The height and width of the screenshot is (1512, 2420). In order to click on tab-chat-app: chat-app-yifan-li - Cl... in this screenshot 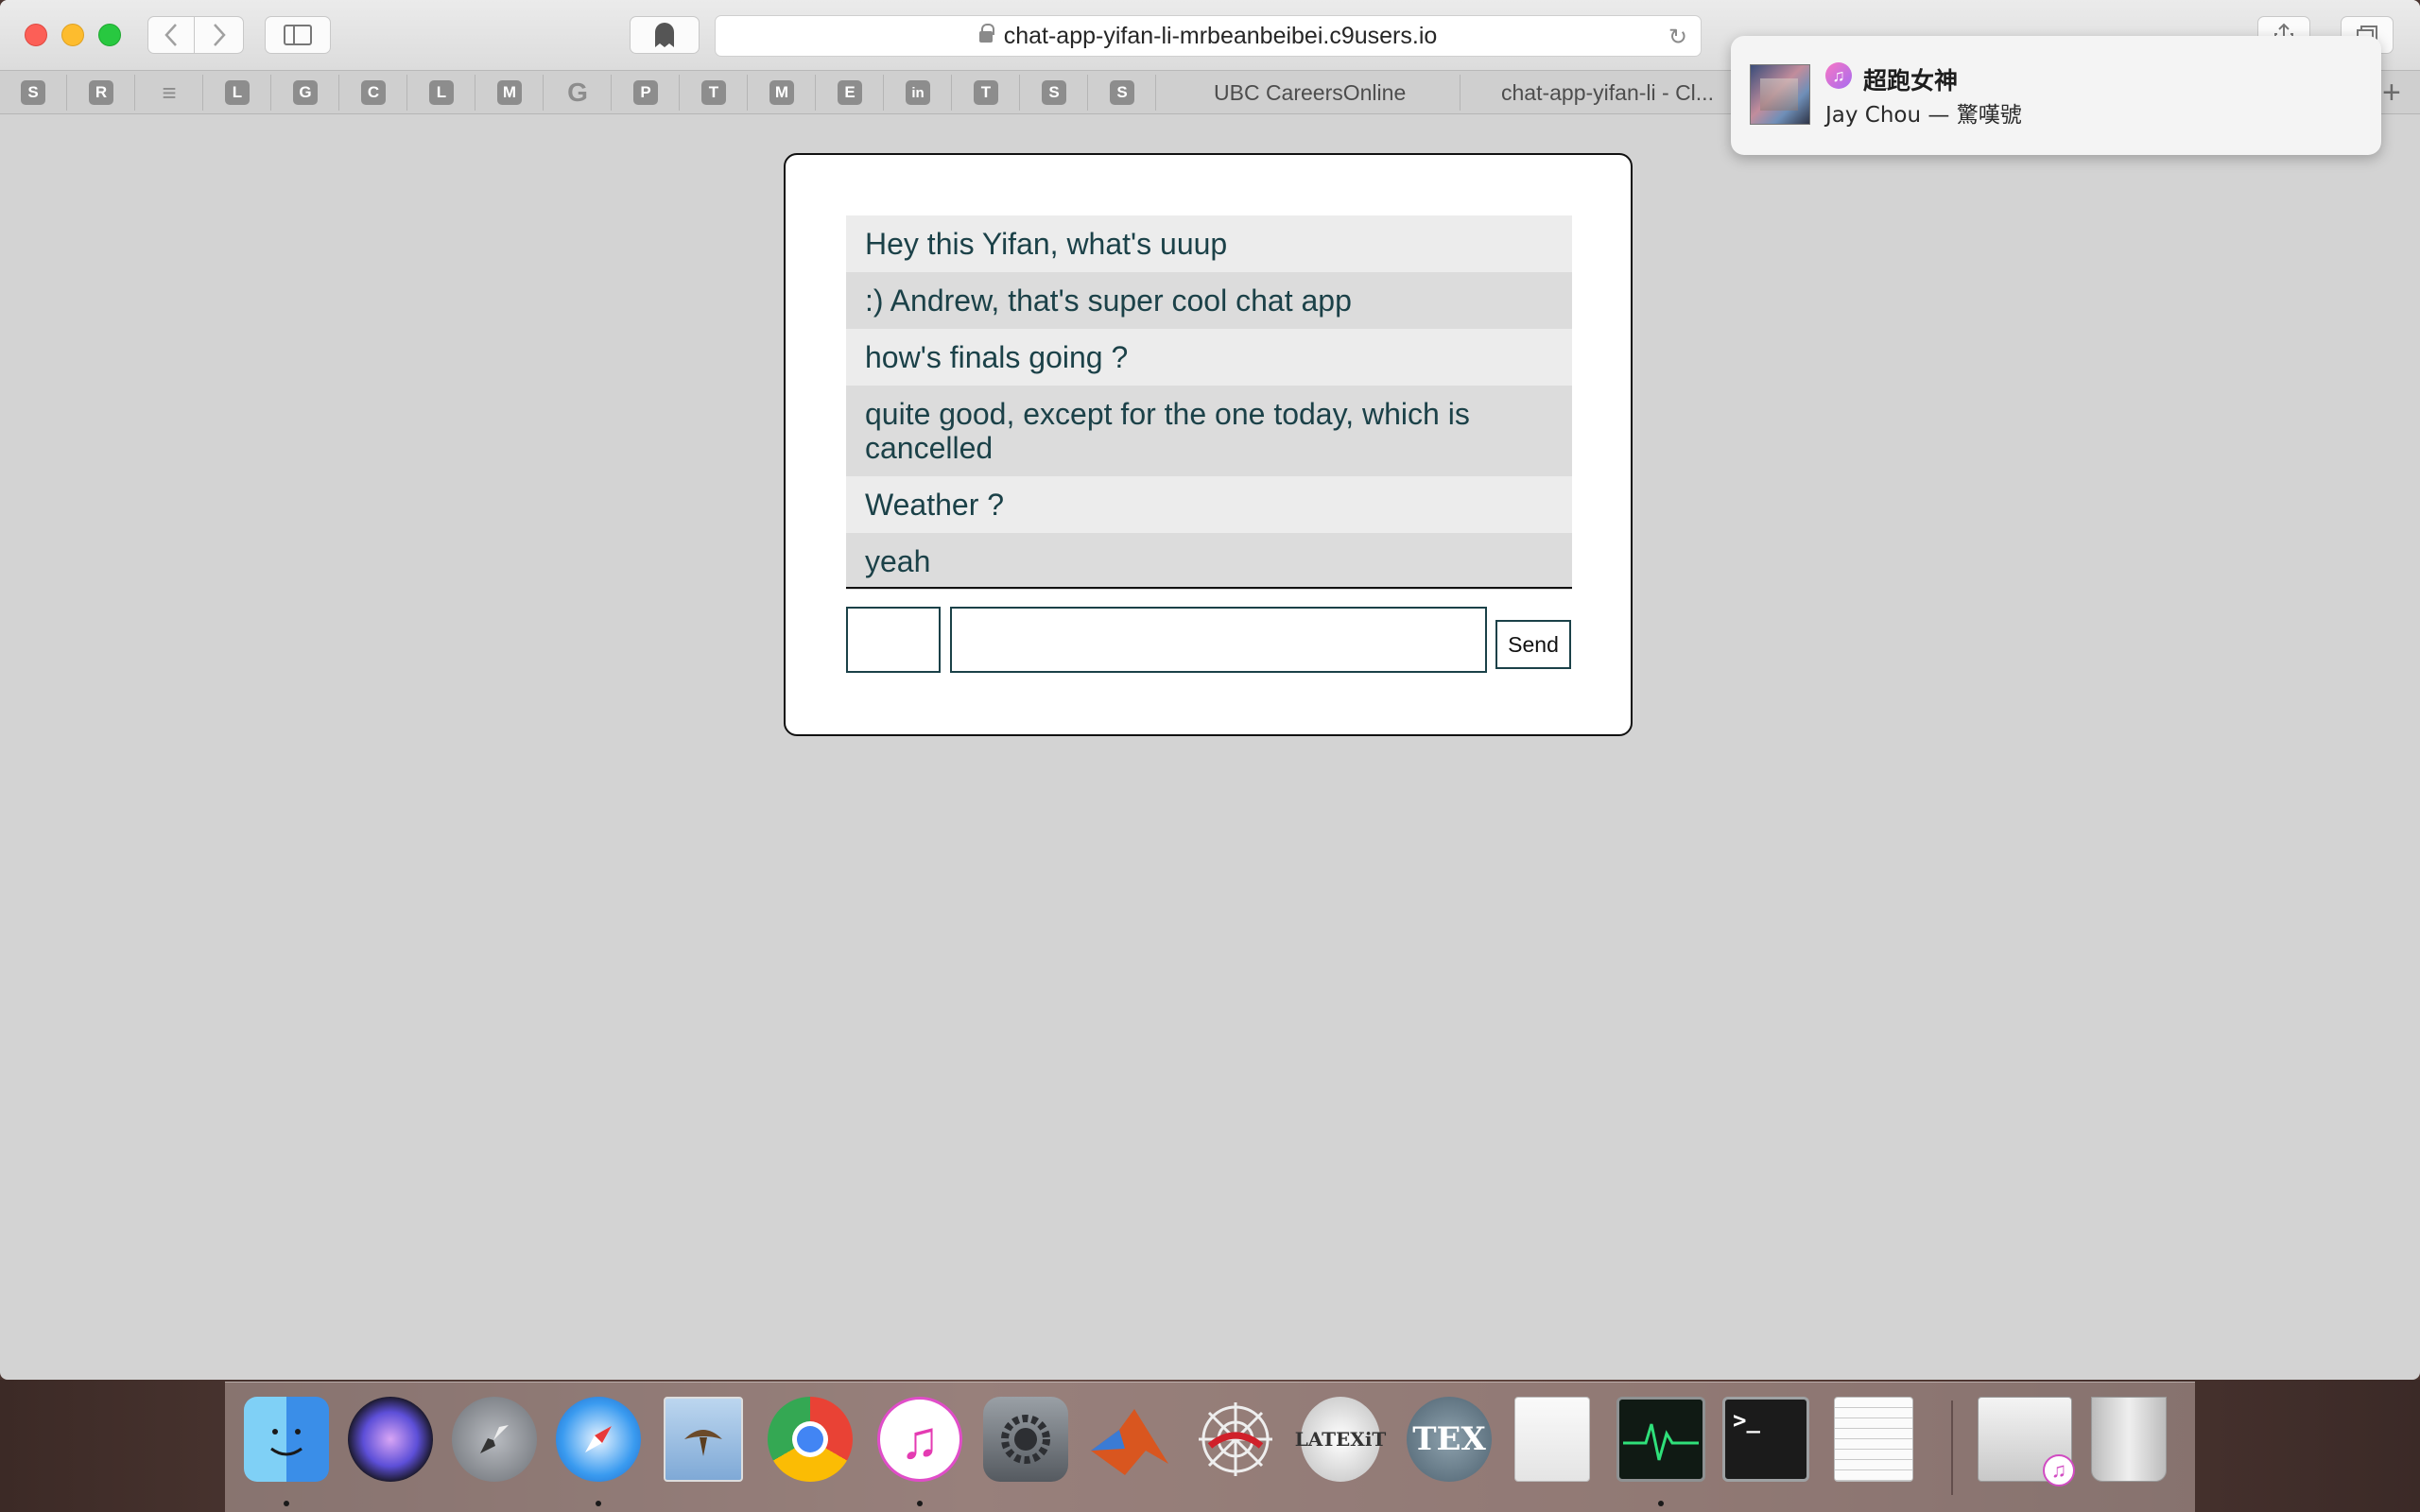, I will do `click(1608, 92)`.